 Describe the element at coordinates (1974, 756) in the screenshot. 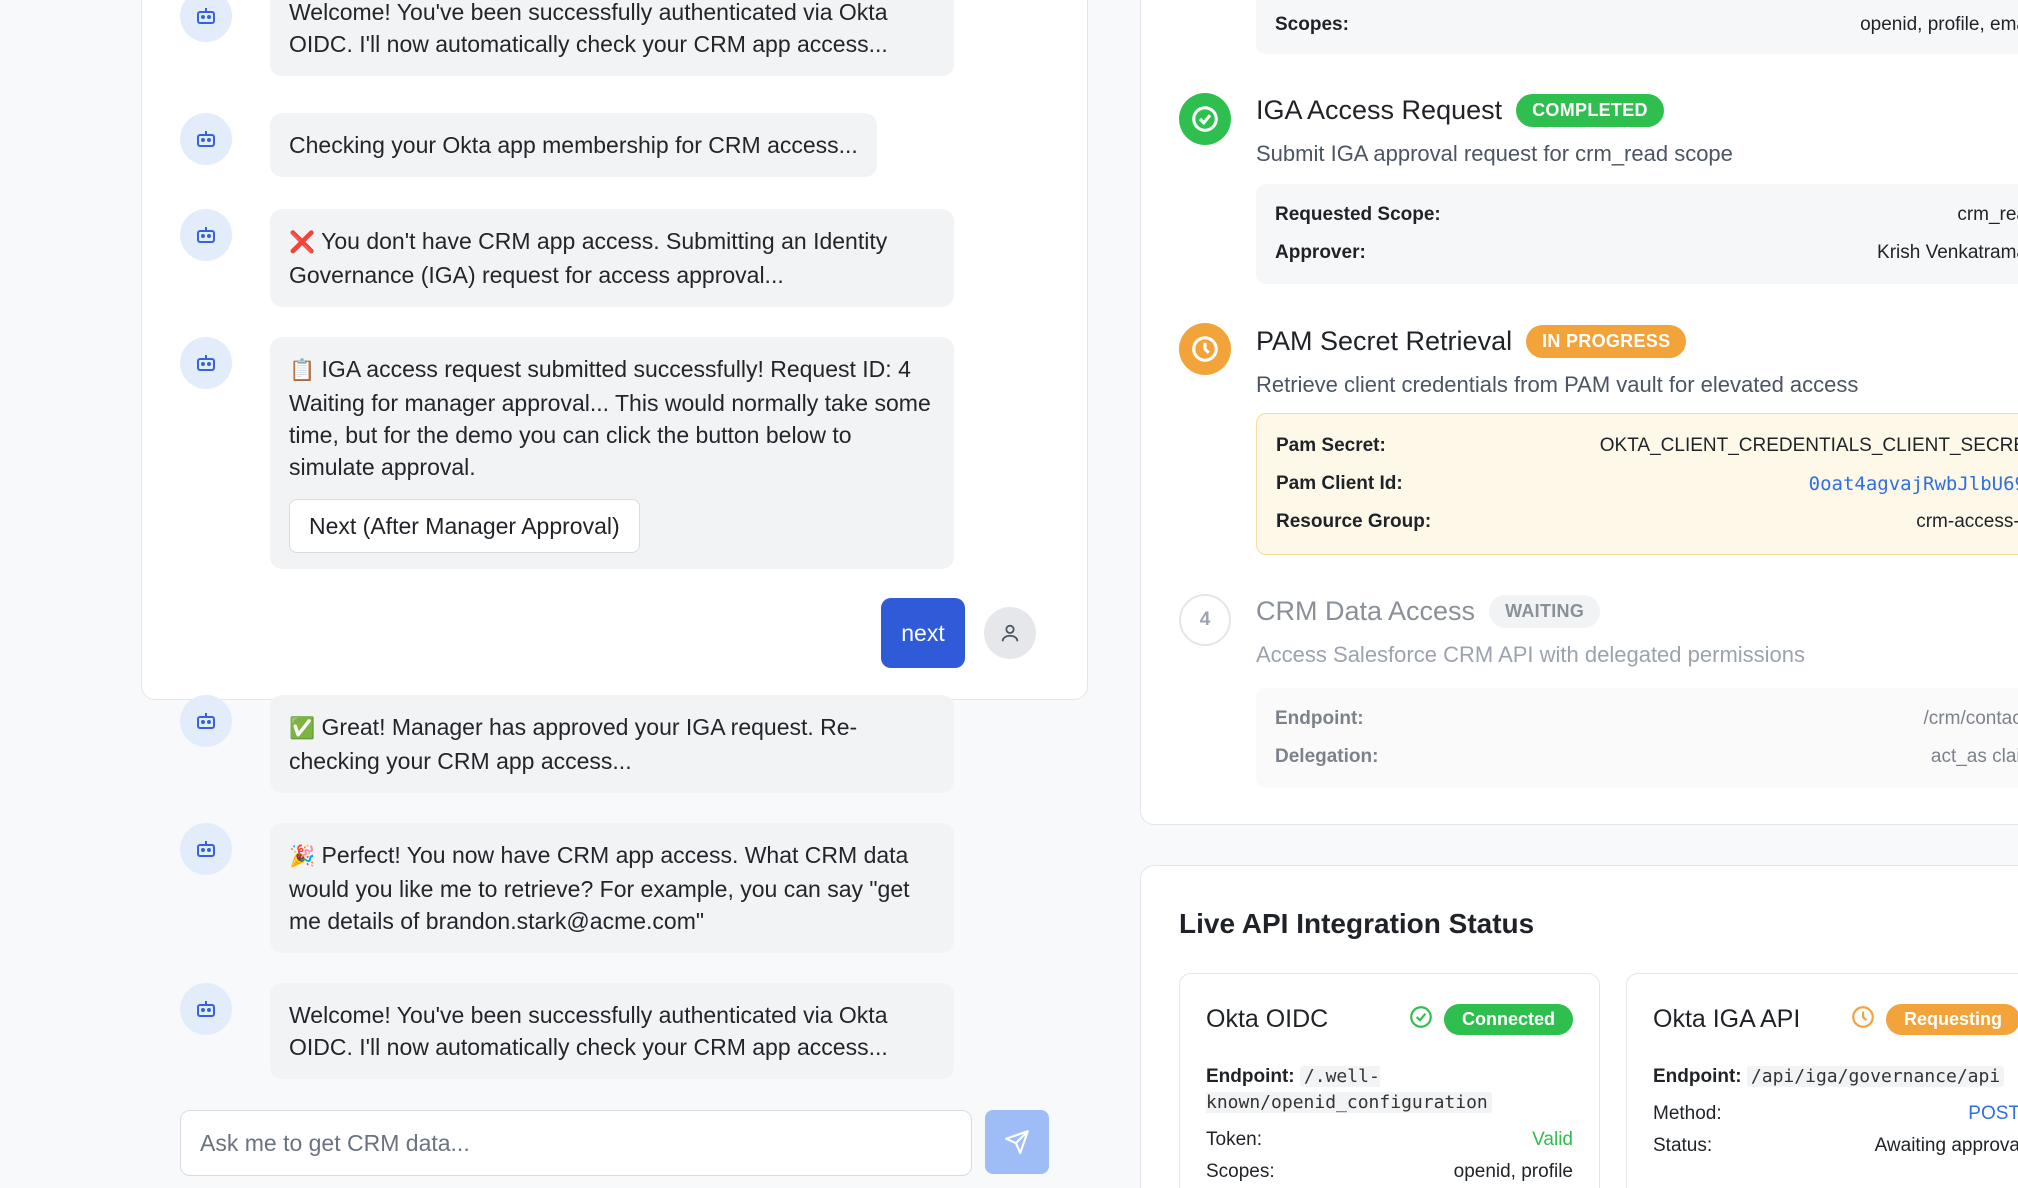

I see `detail-value: act_as clair` at that location.